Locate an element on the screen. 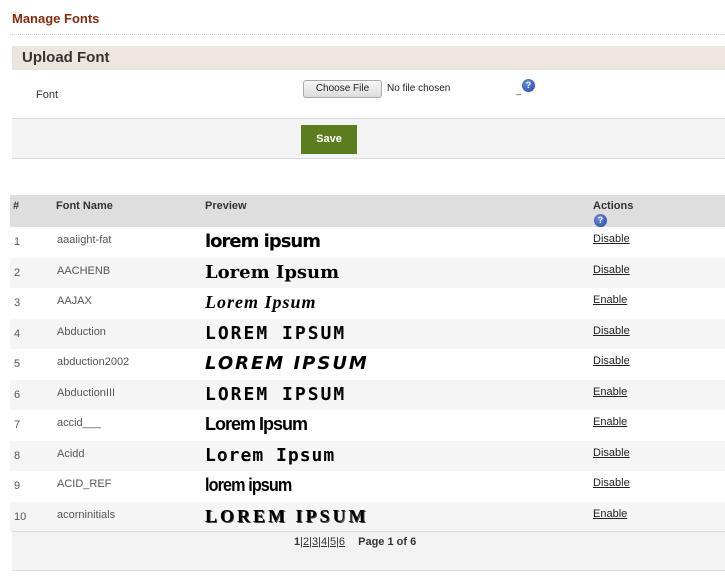 The height and width of the screenshot is (584, 725). table-header: # Font Name Preview Actions ? is located at coordinates (367, 211).